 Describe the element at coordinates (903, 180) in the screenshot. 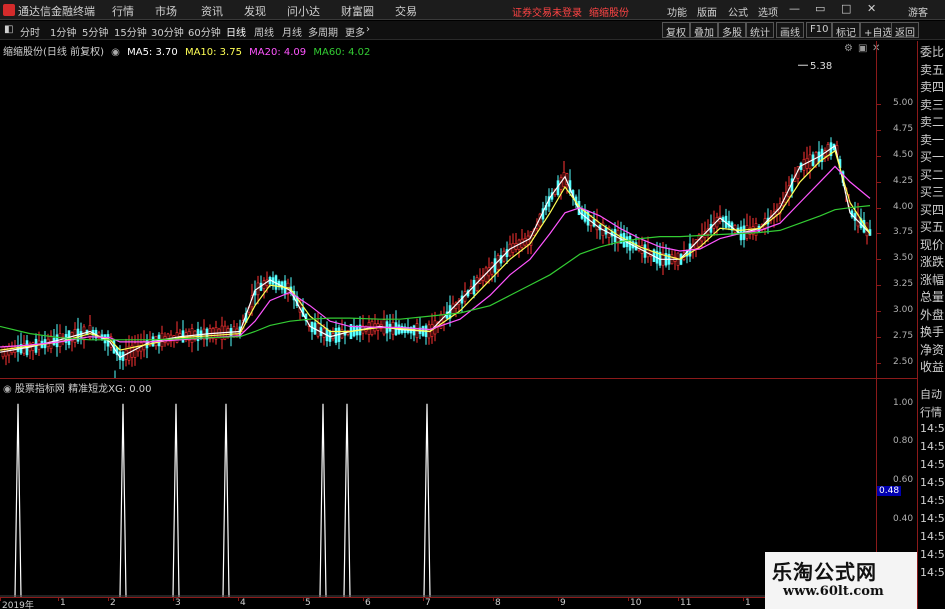

I see `y-tick-label: 4.25` at that location.